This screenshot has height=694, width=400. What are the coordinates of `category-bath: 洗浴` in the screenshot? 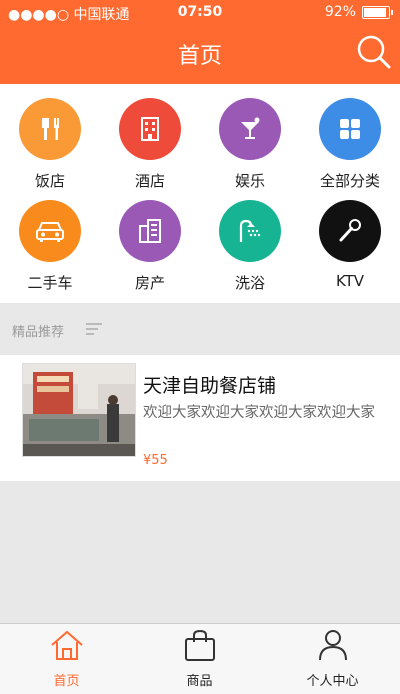 It's located at (250, 246).